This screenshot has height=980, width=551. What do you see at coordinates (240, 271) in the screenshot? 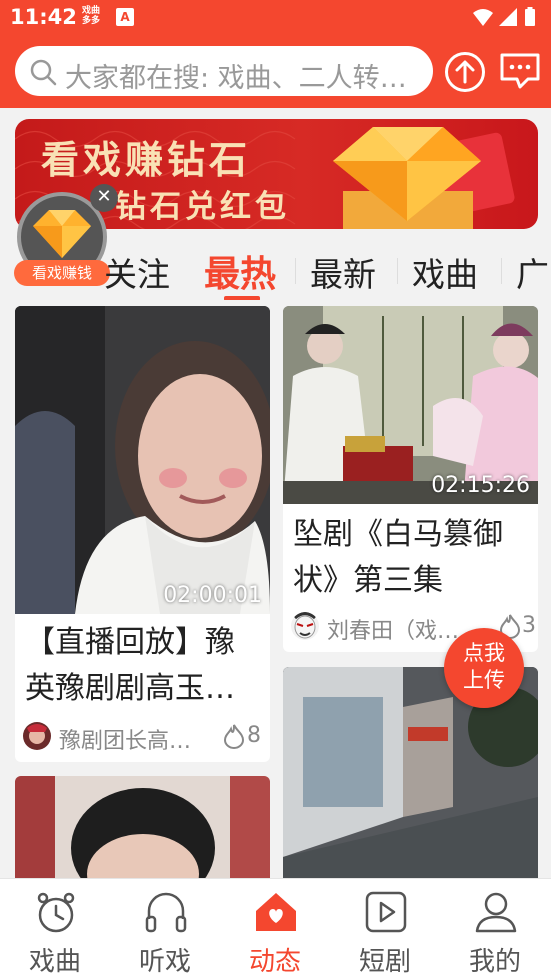
I see `tab-hottest: 最热` at bounding box center [240, 271].